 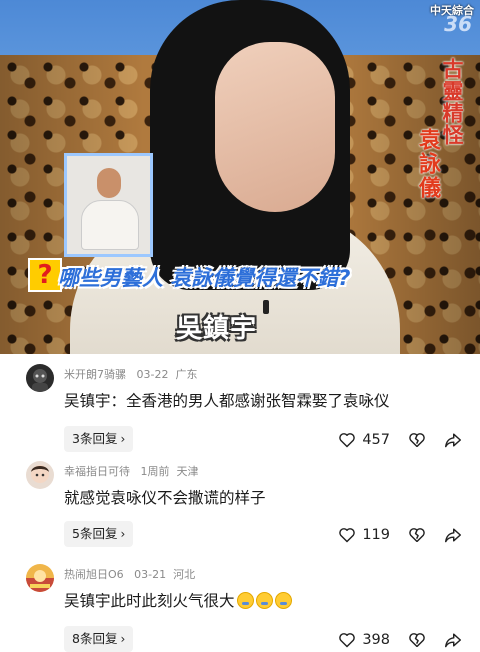 What do you see at coordinates (95, 438) in the screenshot?
I see `replies-count: 3条回复` at bounding box center [95, 438].